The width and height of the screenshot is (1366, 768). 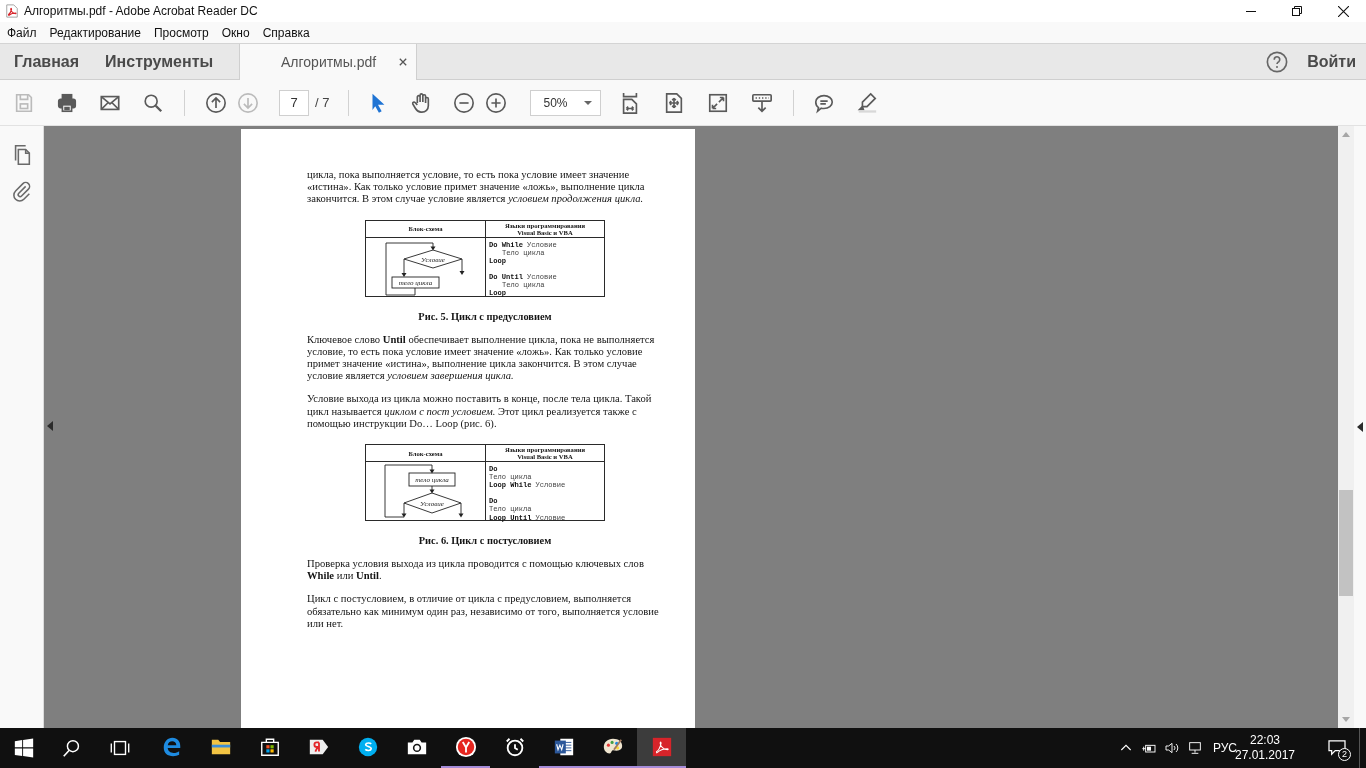 I want to click on word-document-icon, so click(x=563, y=747).